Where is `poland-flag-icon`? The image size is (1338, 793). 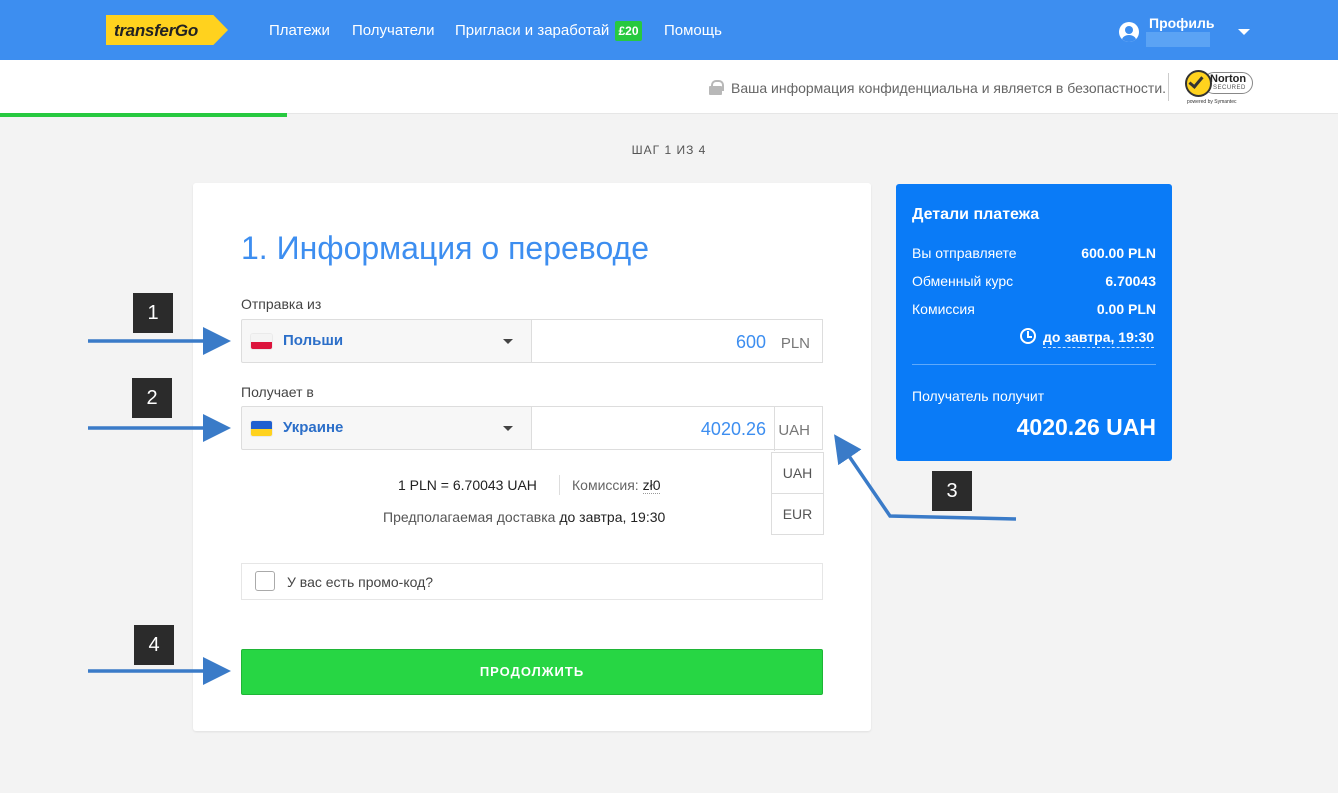 poland-flag-icon is located at coordinates (261, 341).